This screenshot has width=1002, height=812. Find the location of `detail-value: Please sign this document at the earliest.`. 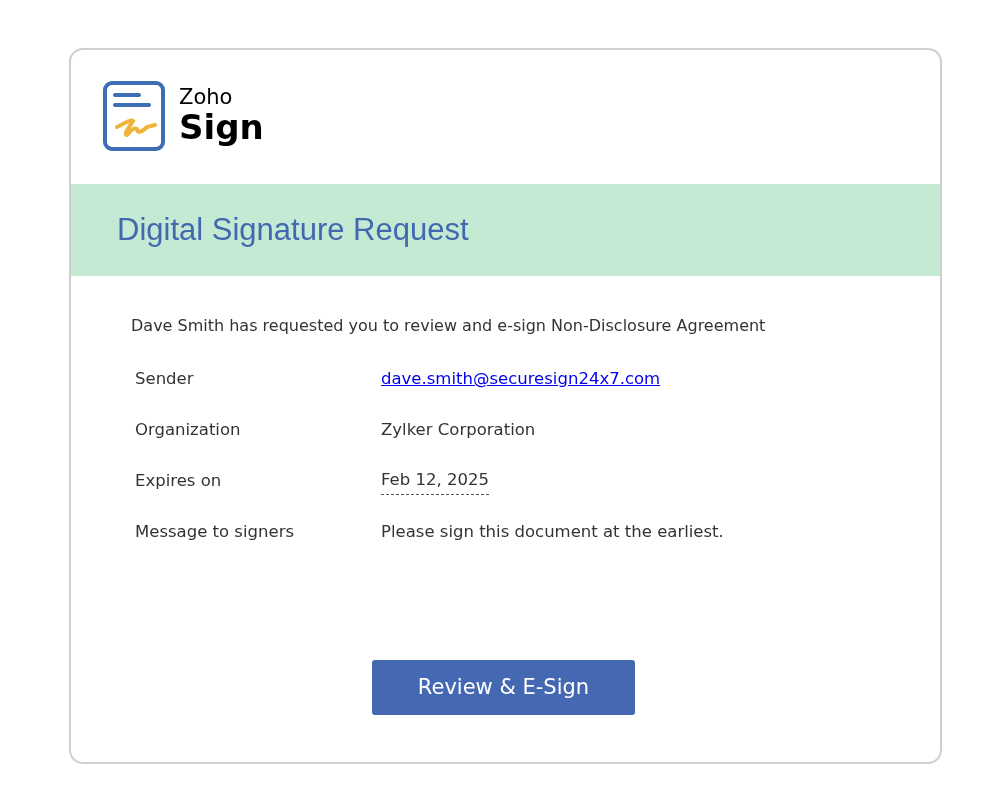

detail-value: Please sign this document at the earliest. is located at coordinates (552, 532).